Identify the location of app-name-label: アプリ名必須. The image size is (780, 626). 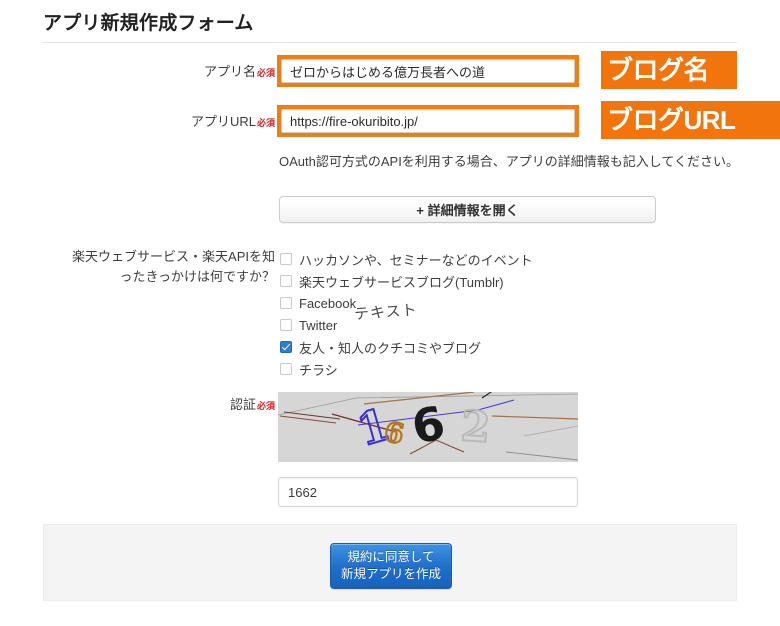
(167, 72).